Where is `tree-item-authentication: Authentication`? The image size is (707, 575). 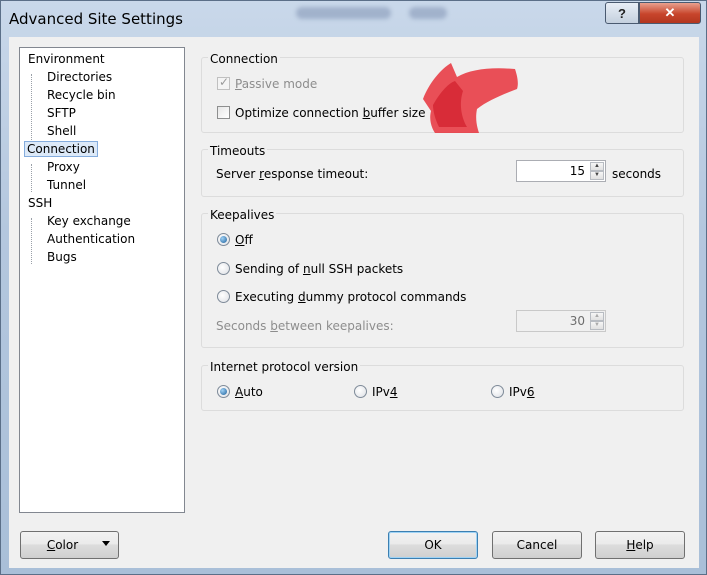
tree-item-authentication: Authentication is located at coordinates (91, 239).